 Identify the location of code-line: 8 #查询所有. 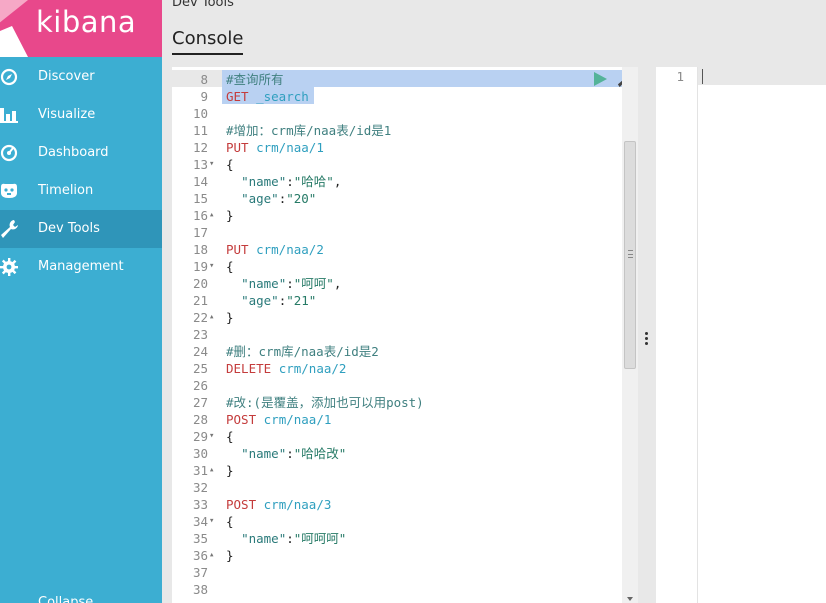
(405, 79).